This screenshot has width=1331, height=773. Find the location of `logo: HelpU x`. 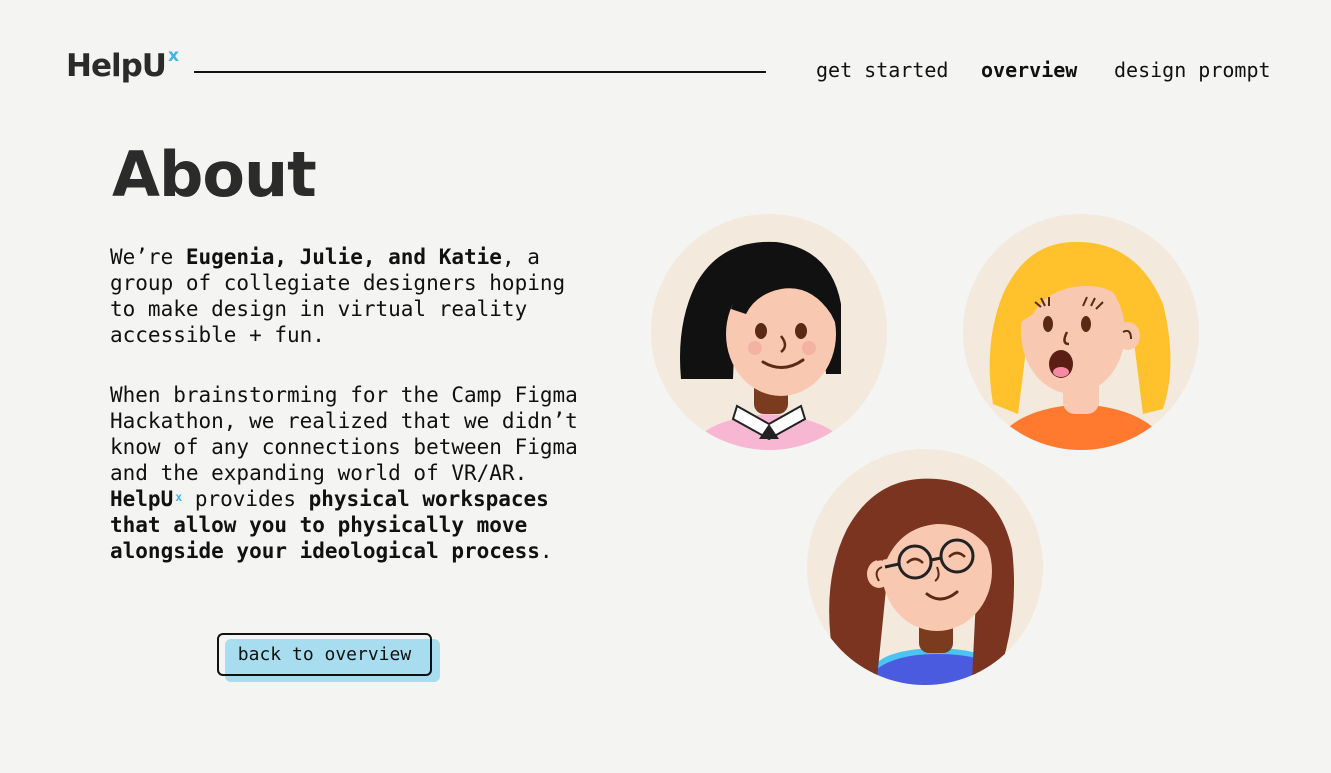

logo: HelpU x is located at coordinates (122, 65).